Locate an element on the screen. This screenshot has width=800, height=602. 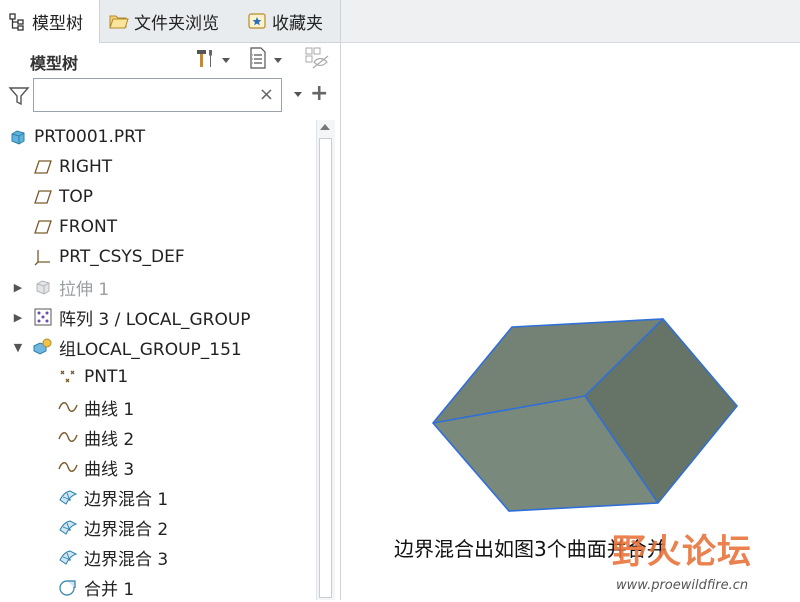
tree-item-boundary-blend-2: 边界混合 2 is located at coordinates (113, 527).